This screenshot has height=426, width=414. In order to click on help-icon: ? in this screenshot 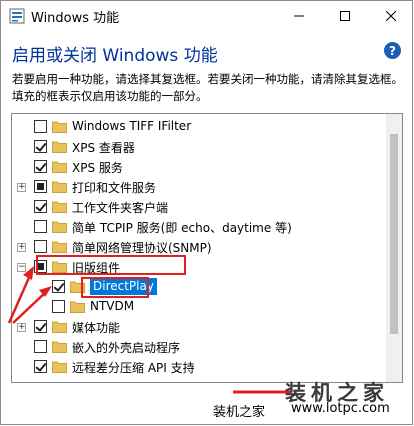, I will do `click(392, 50)`.